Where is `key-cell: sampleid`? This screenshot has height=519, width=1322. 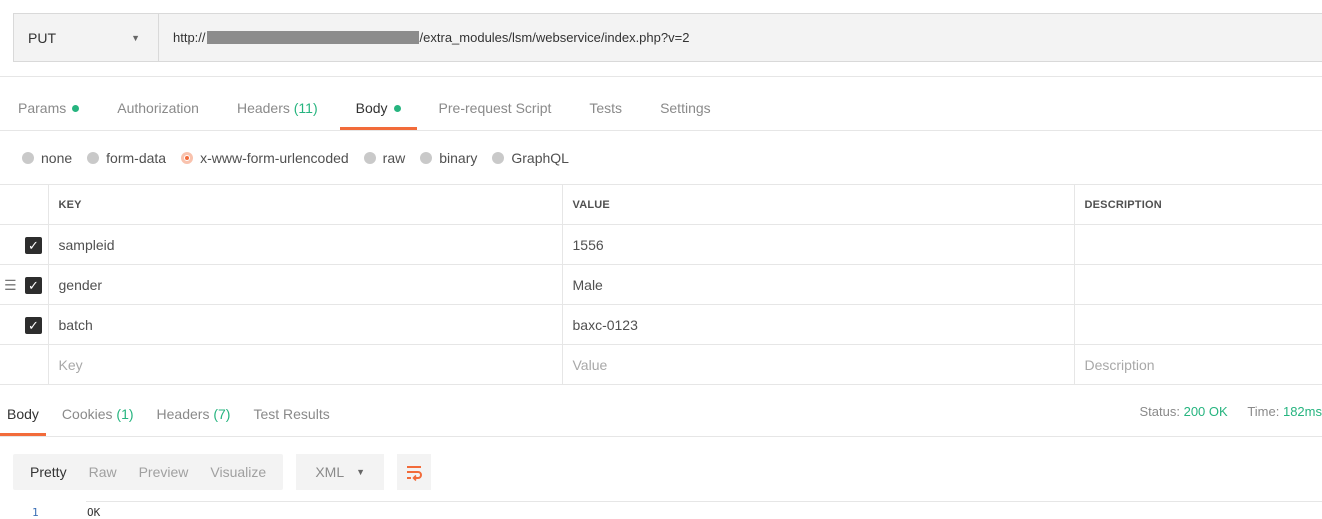 key-cell: sampleid is located at coordinates (305, 245).